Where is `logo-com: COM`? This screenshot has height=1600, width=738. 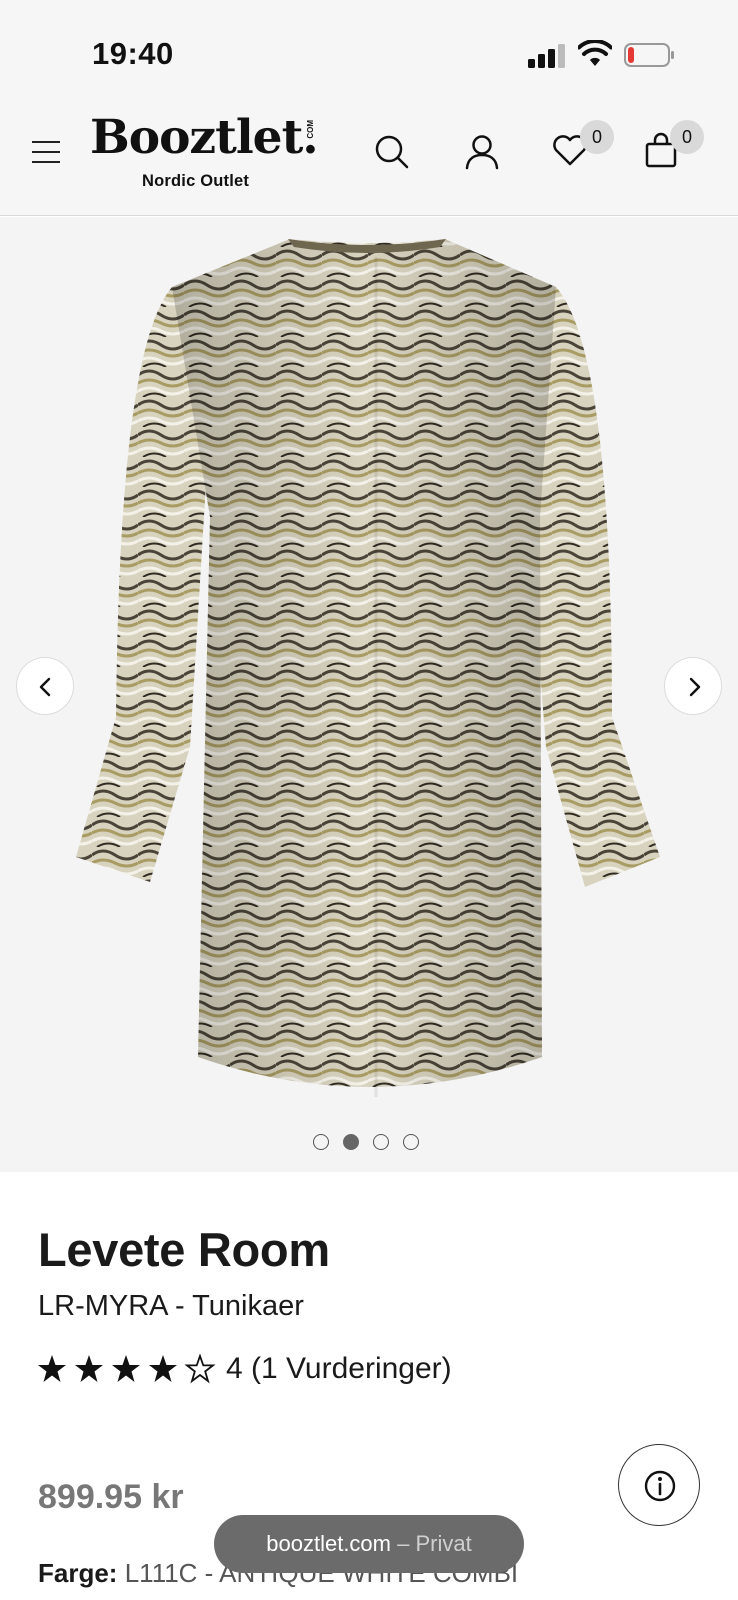 logo-com: COM is located at coordinates (310, 129).